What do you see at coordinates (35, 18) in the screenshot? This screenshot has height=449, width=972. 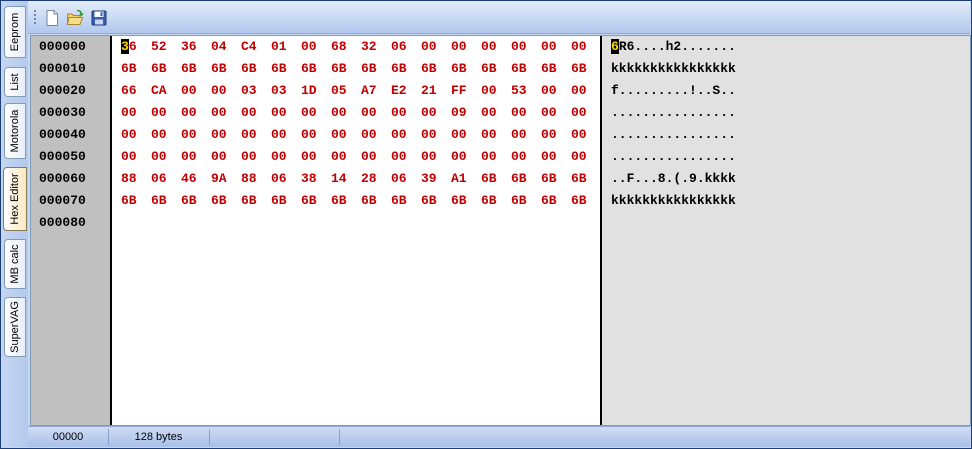 I see `toolbar-grip` at bounding box center [35, 18].